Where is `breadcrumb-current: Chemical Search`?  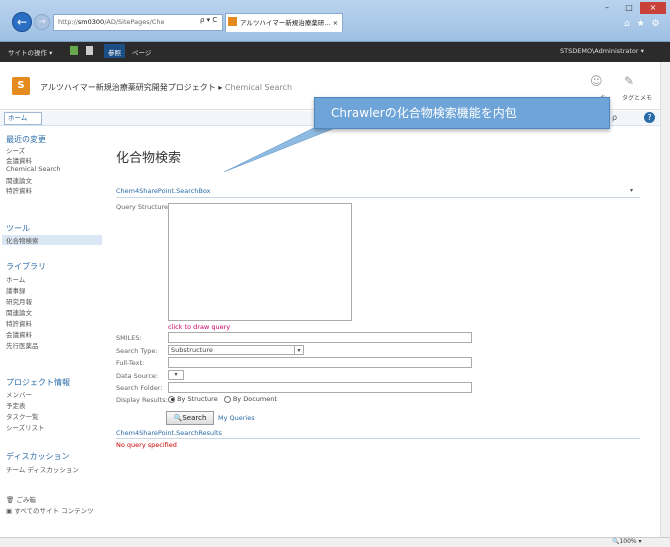 breadcrumb-current: Chemical Search is located at coordinates (258, 87).